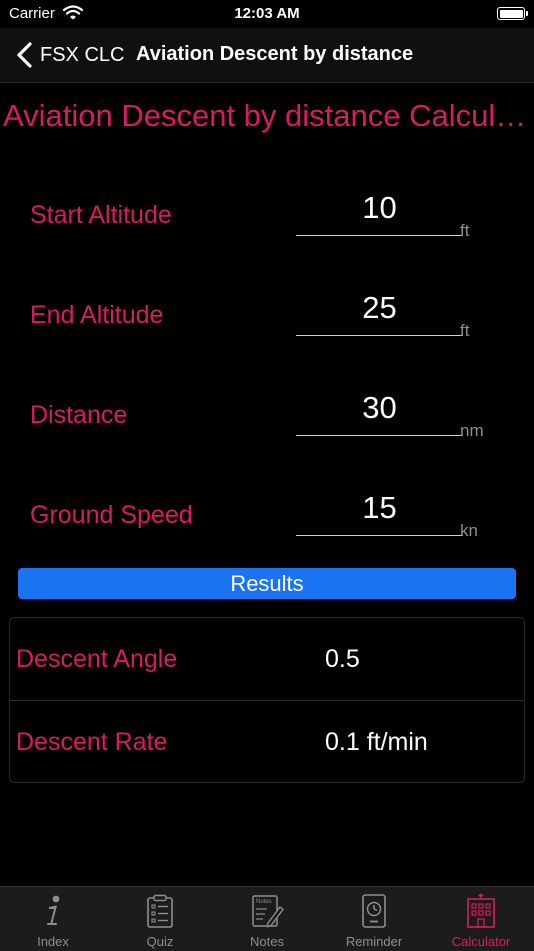 The width and height of the screenshot is (534, 951). I want to click on chevron-left-icon, so click(24, 55).